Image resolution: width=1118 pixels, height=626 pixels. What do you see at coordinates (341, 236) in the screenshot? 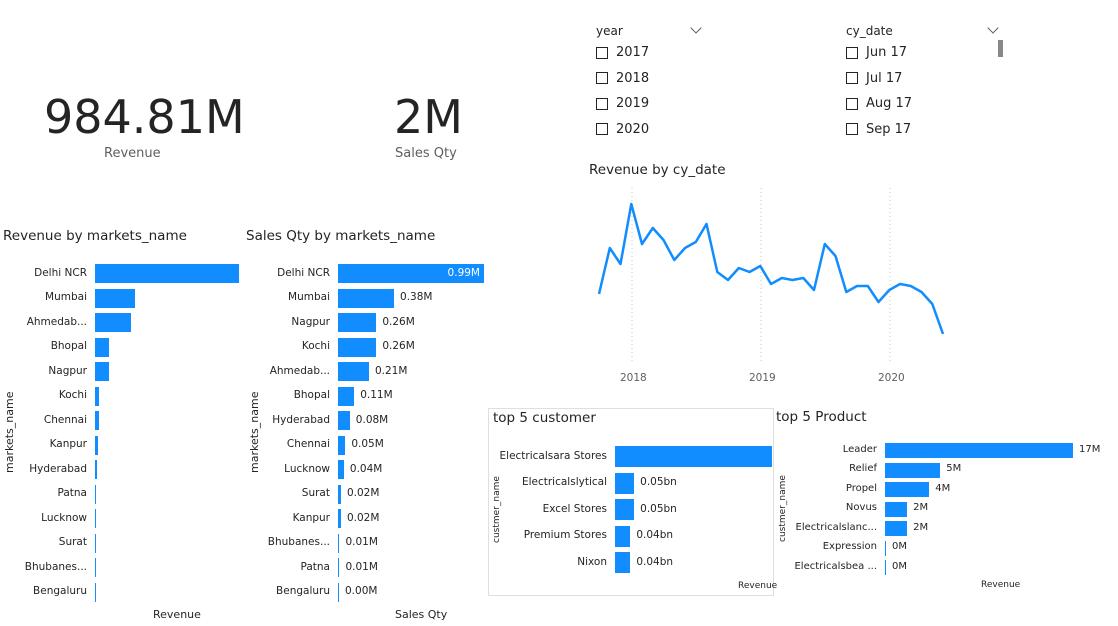
I see `chart-title: Sales Qty by markets_name` at bounding box center [341, 236].